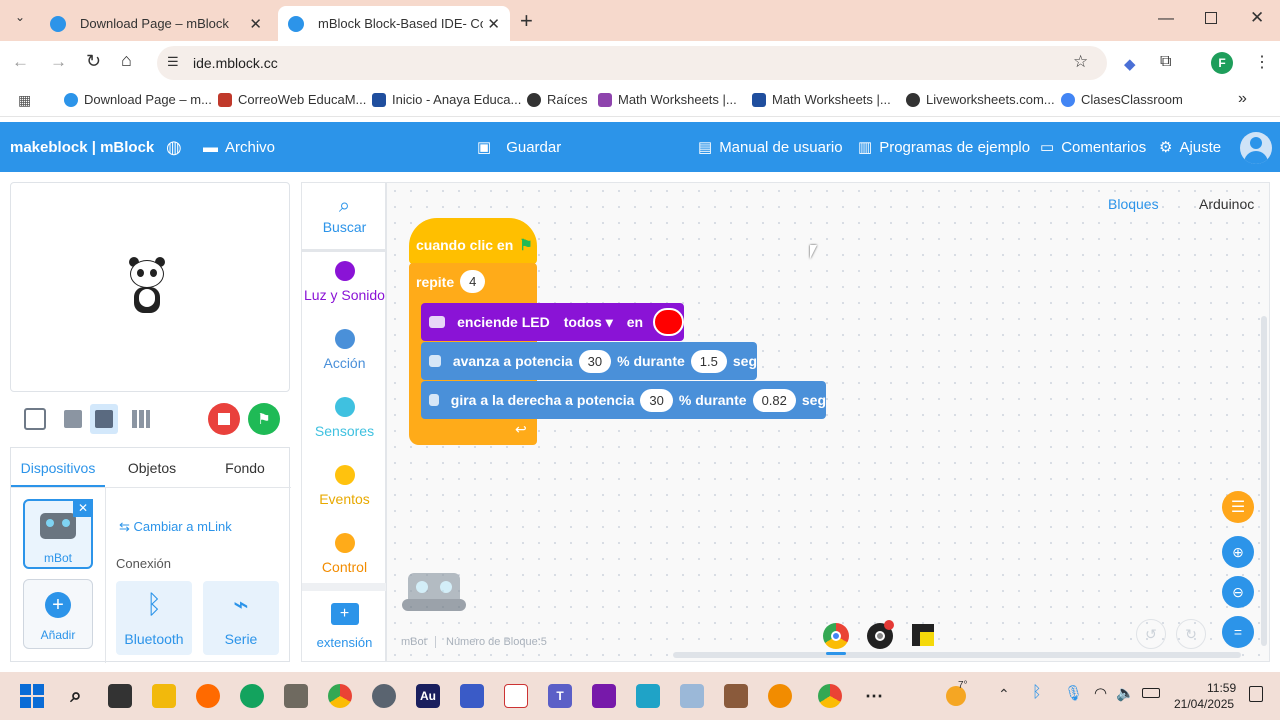  Describe the element at coordinates (245, 468) in the screenshot. I see `tab-backdrops: Fondo` at that location.